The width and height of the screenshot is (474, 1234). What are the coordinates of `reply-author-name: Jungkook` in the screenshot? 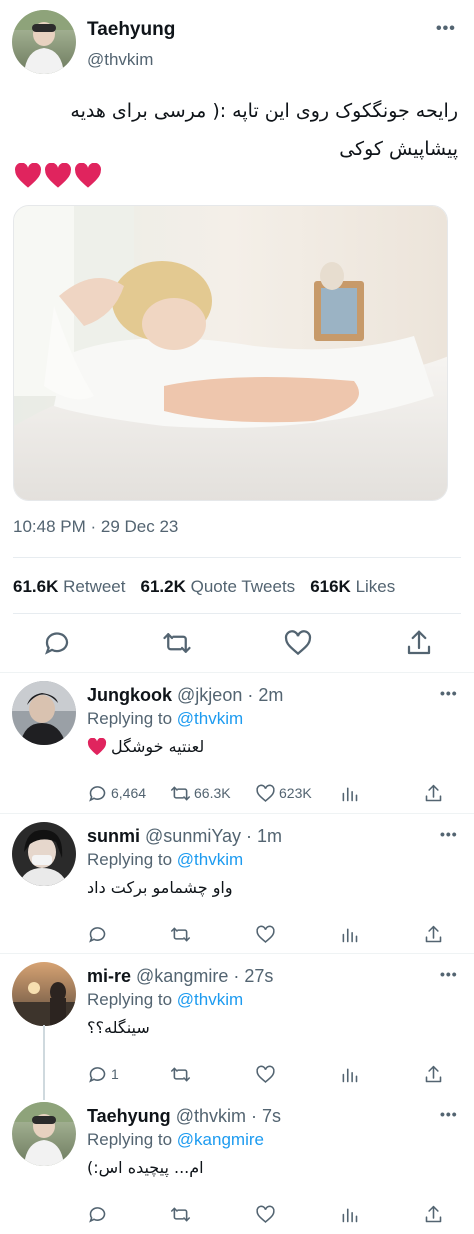 It's located at (129, 695).